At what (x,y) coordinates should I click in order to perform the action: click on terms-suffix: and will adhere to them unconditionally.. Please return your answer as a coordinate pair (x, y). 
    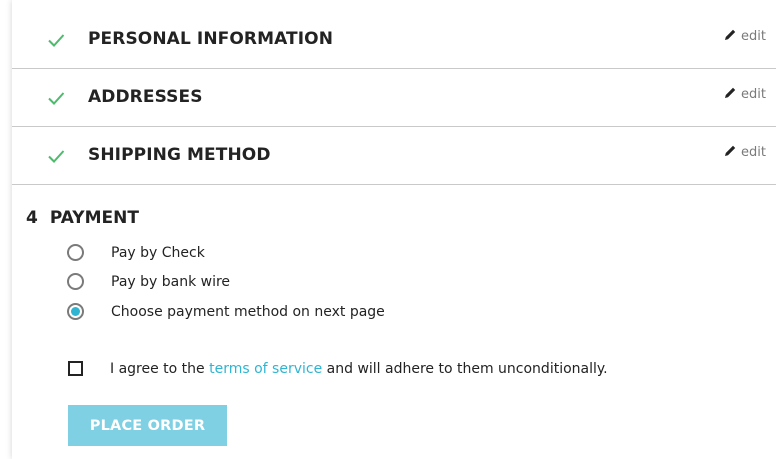
    Looking at the image, I should click on (465, 369).